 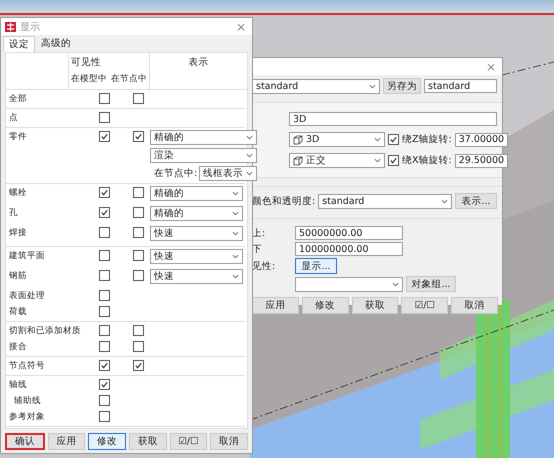 I want to click on depth-field: 100000000.00, so click(x=349, y=249).